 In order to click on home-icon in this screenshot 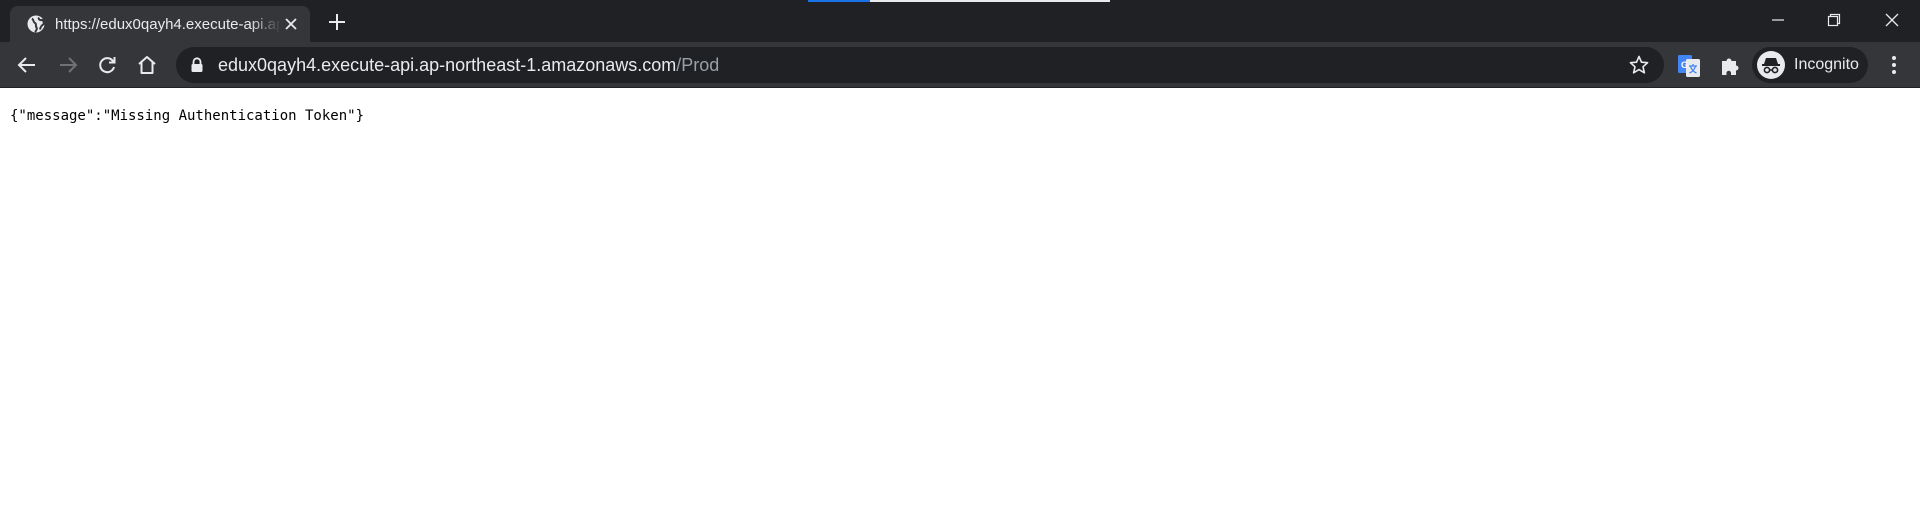, I will do `click(147, 65)`.